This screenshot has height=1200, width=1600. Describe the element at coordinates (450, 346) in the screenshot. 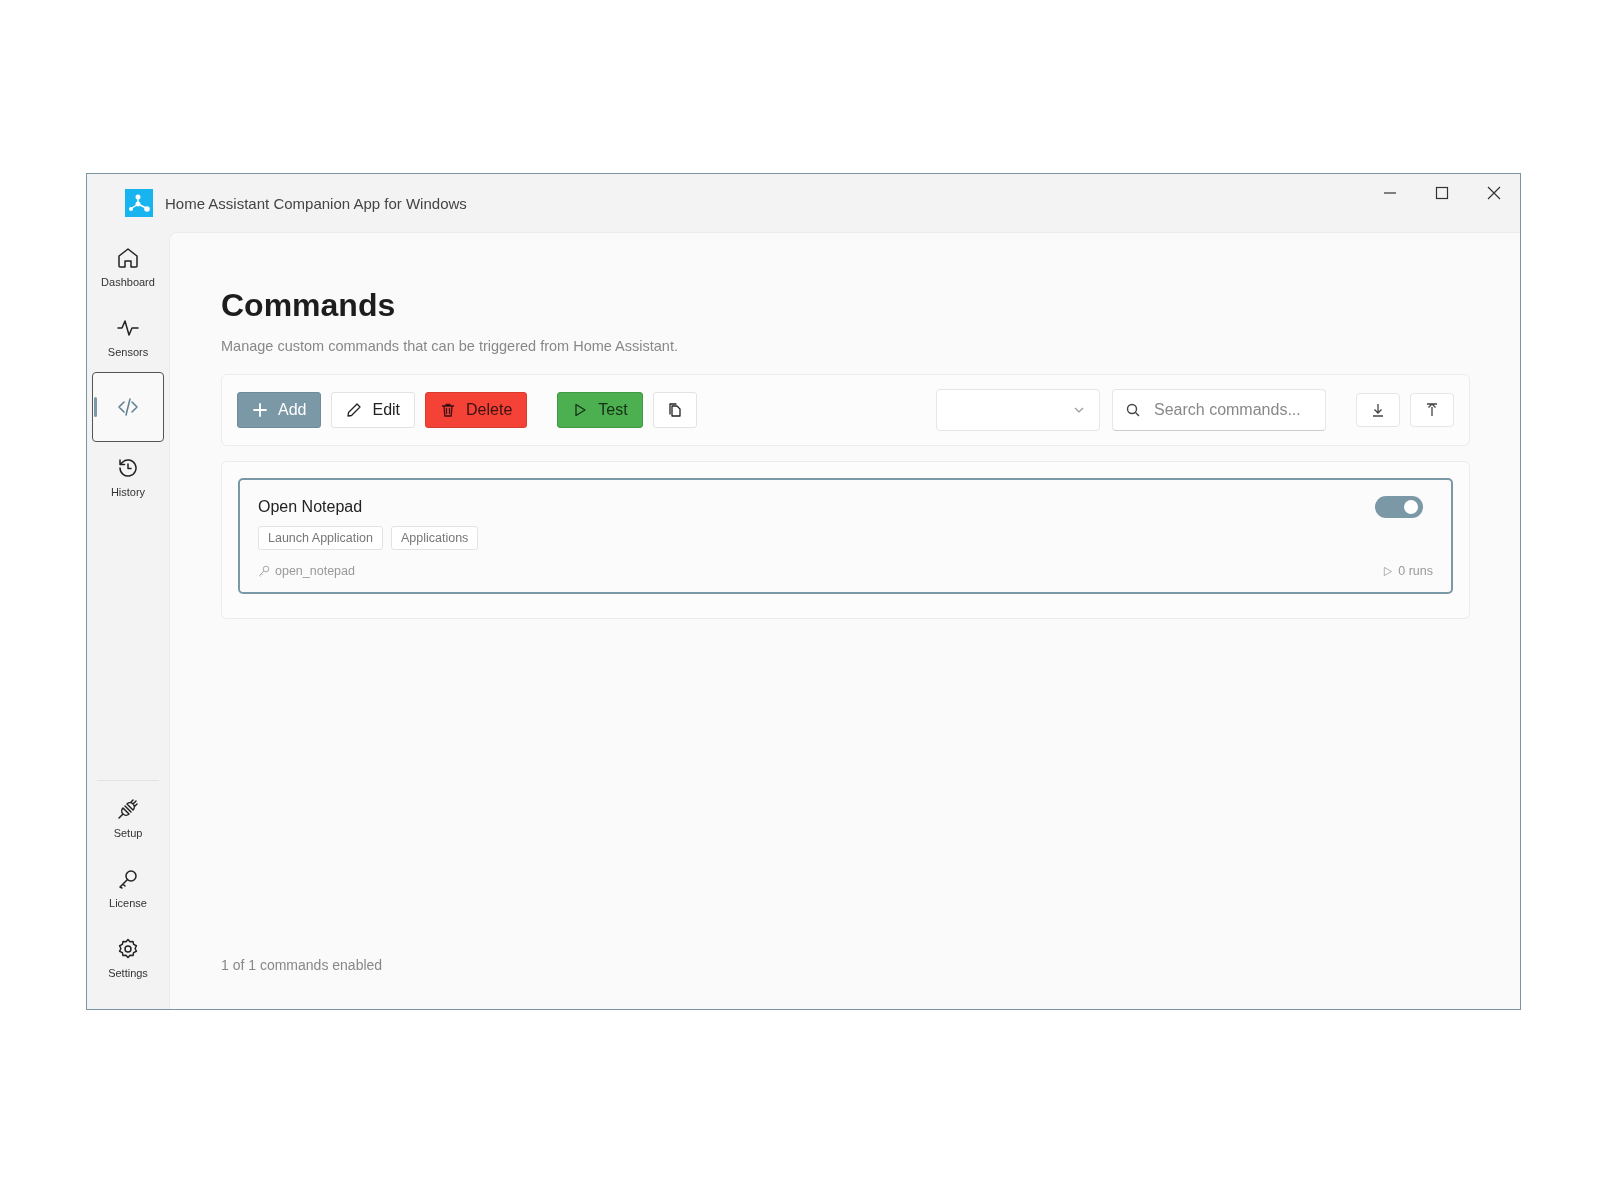

I see `page-subtitle: Manage custom commands that can be triggered from Home Assistant.` at that location.